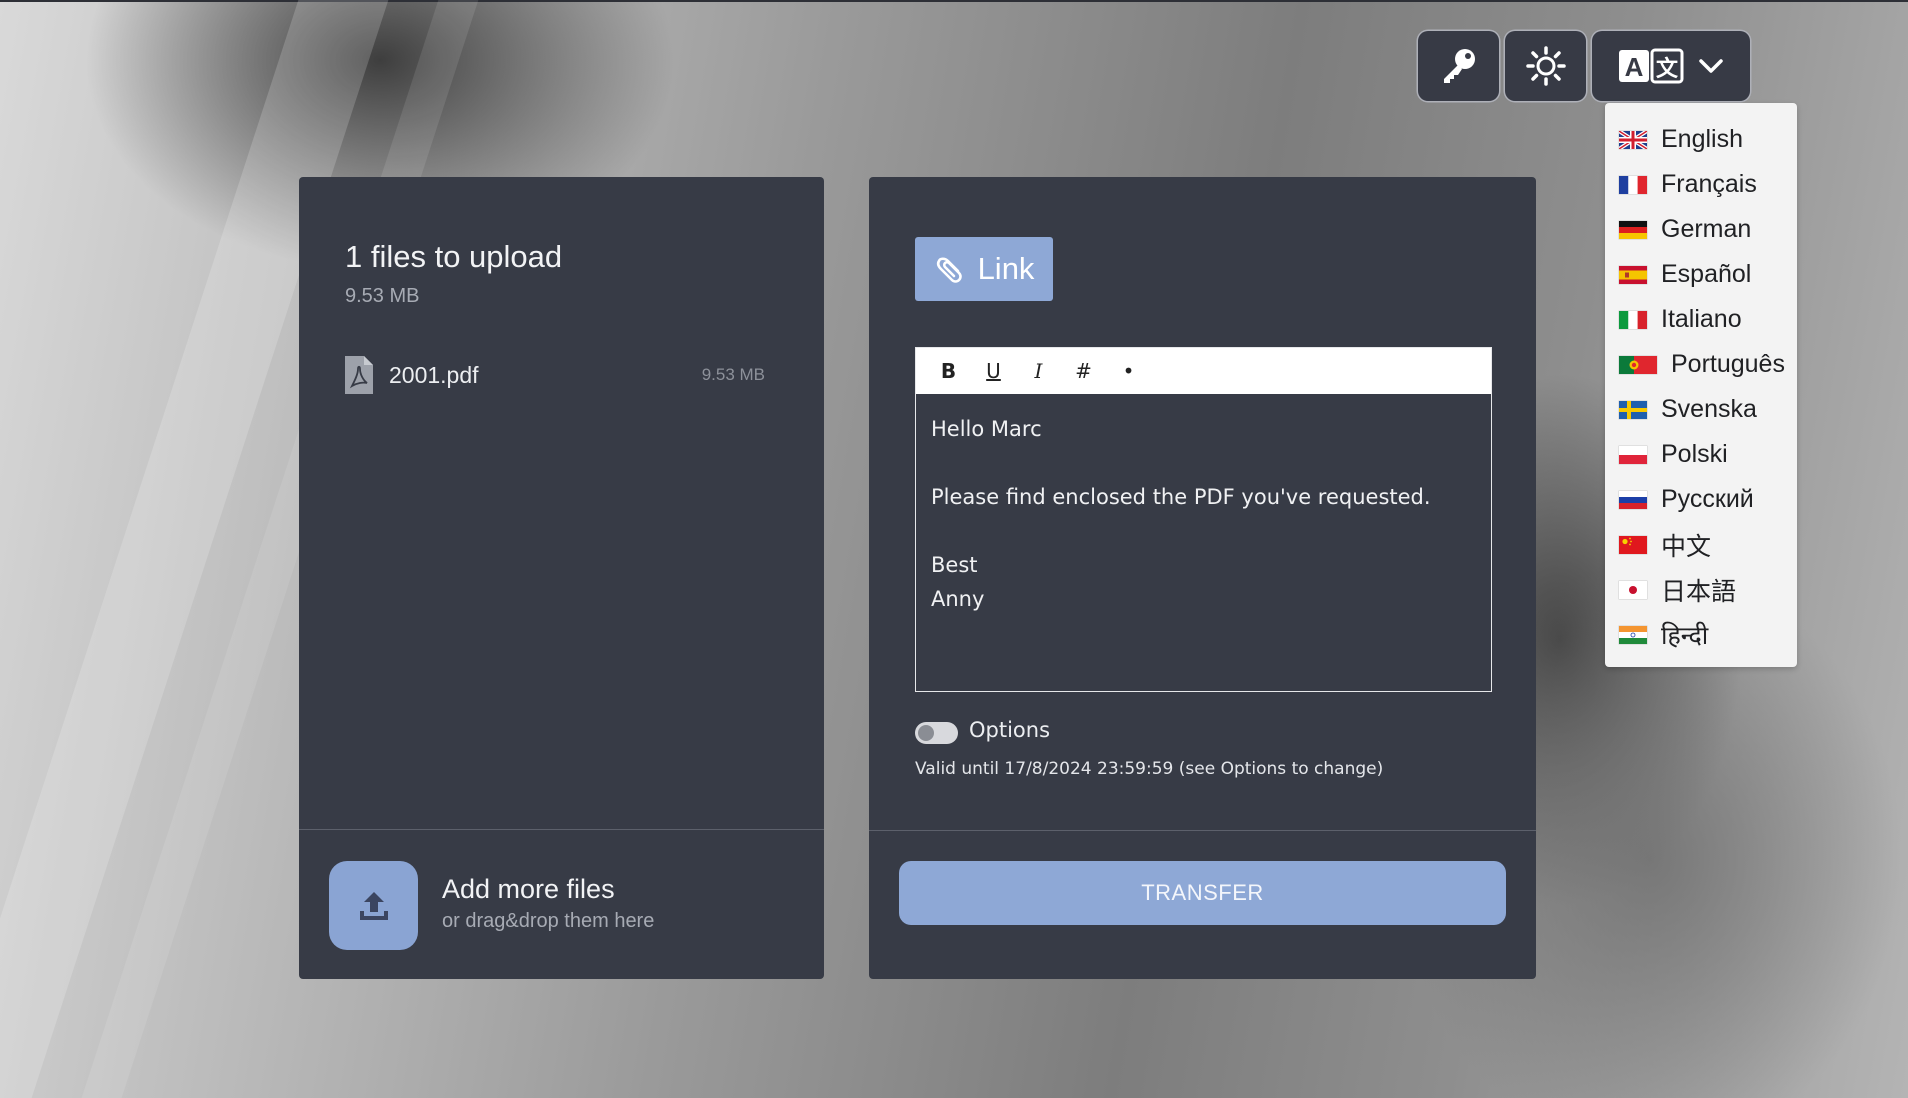 Image resolution: width=1908 pixels, height=1098 pixels. I want to click on flag-ru-icon, so click(1633, 499).